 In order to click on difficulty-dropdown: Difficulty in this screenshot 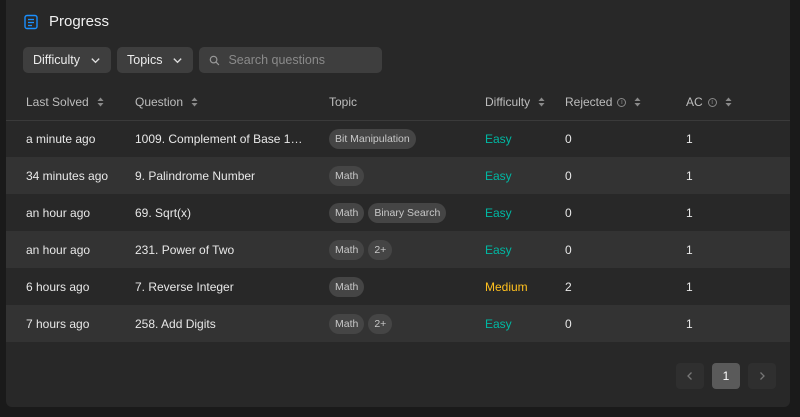, I will do `click(67, 60)`.